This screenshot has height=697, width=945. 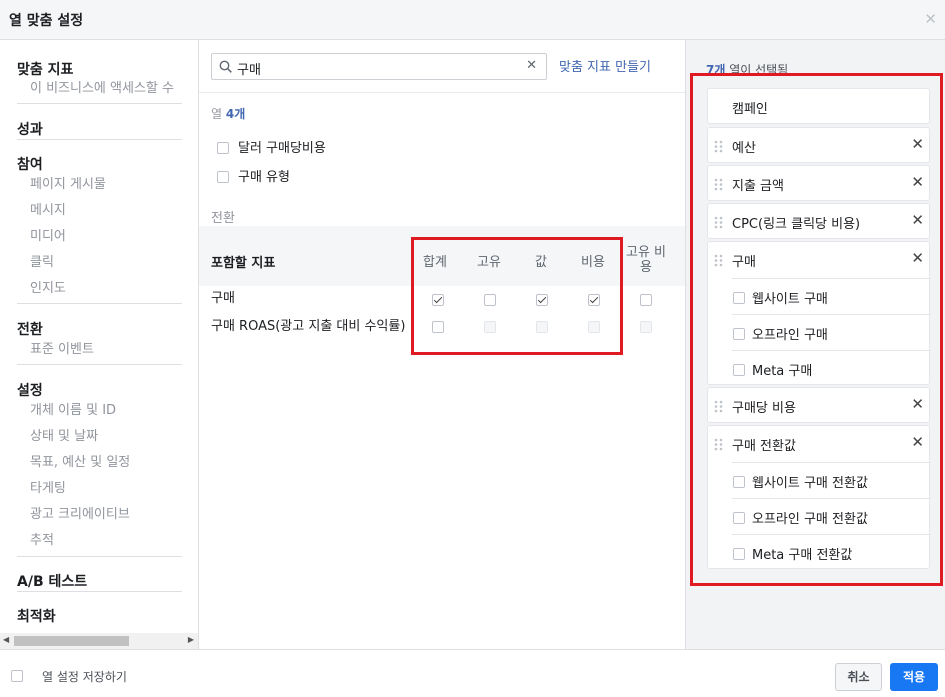 I want to click on result-count: 열 4개, so click(x=228, y=113).